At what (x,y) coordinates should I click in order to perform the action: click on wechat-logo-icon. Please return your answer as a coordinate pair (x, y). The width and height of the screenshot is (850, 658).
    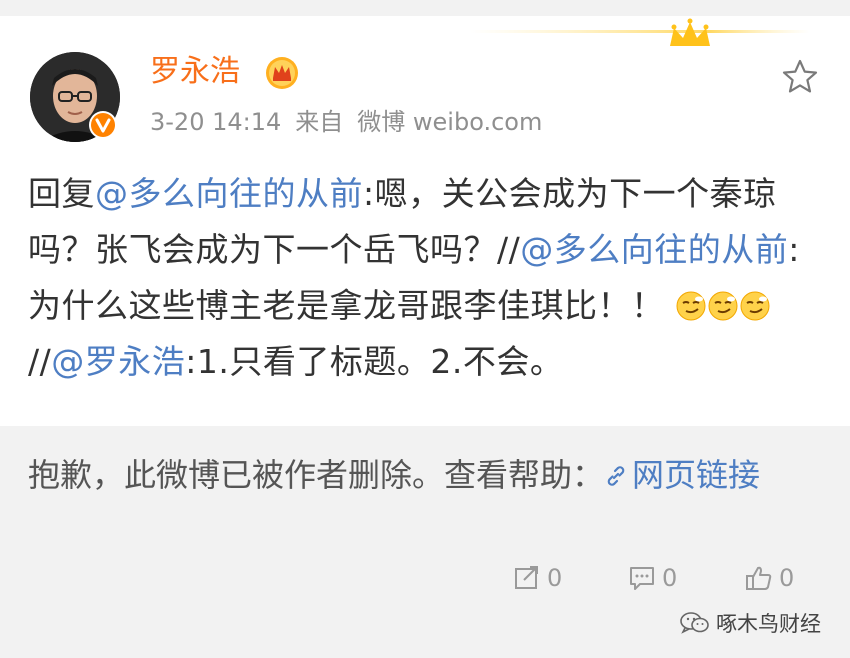
    Looking at the image, I should click on (694, 623).